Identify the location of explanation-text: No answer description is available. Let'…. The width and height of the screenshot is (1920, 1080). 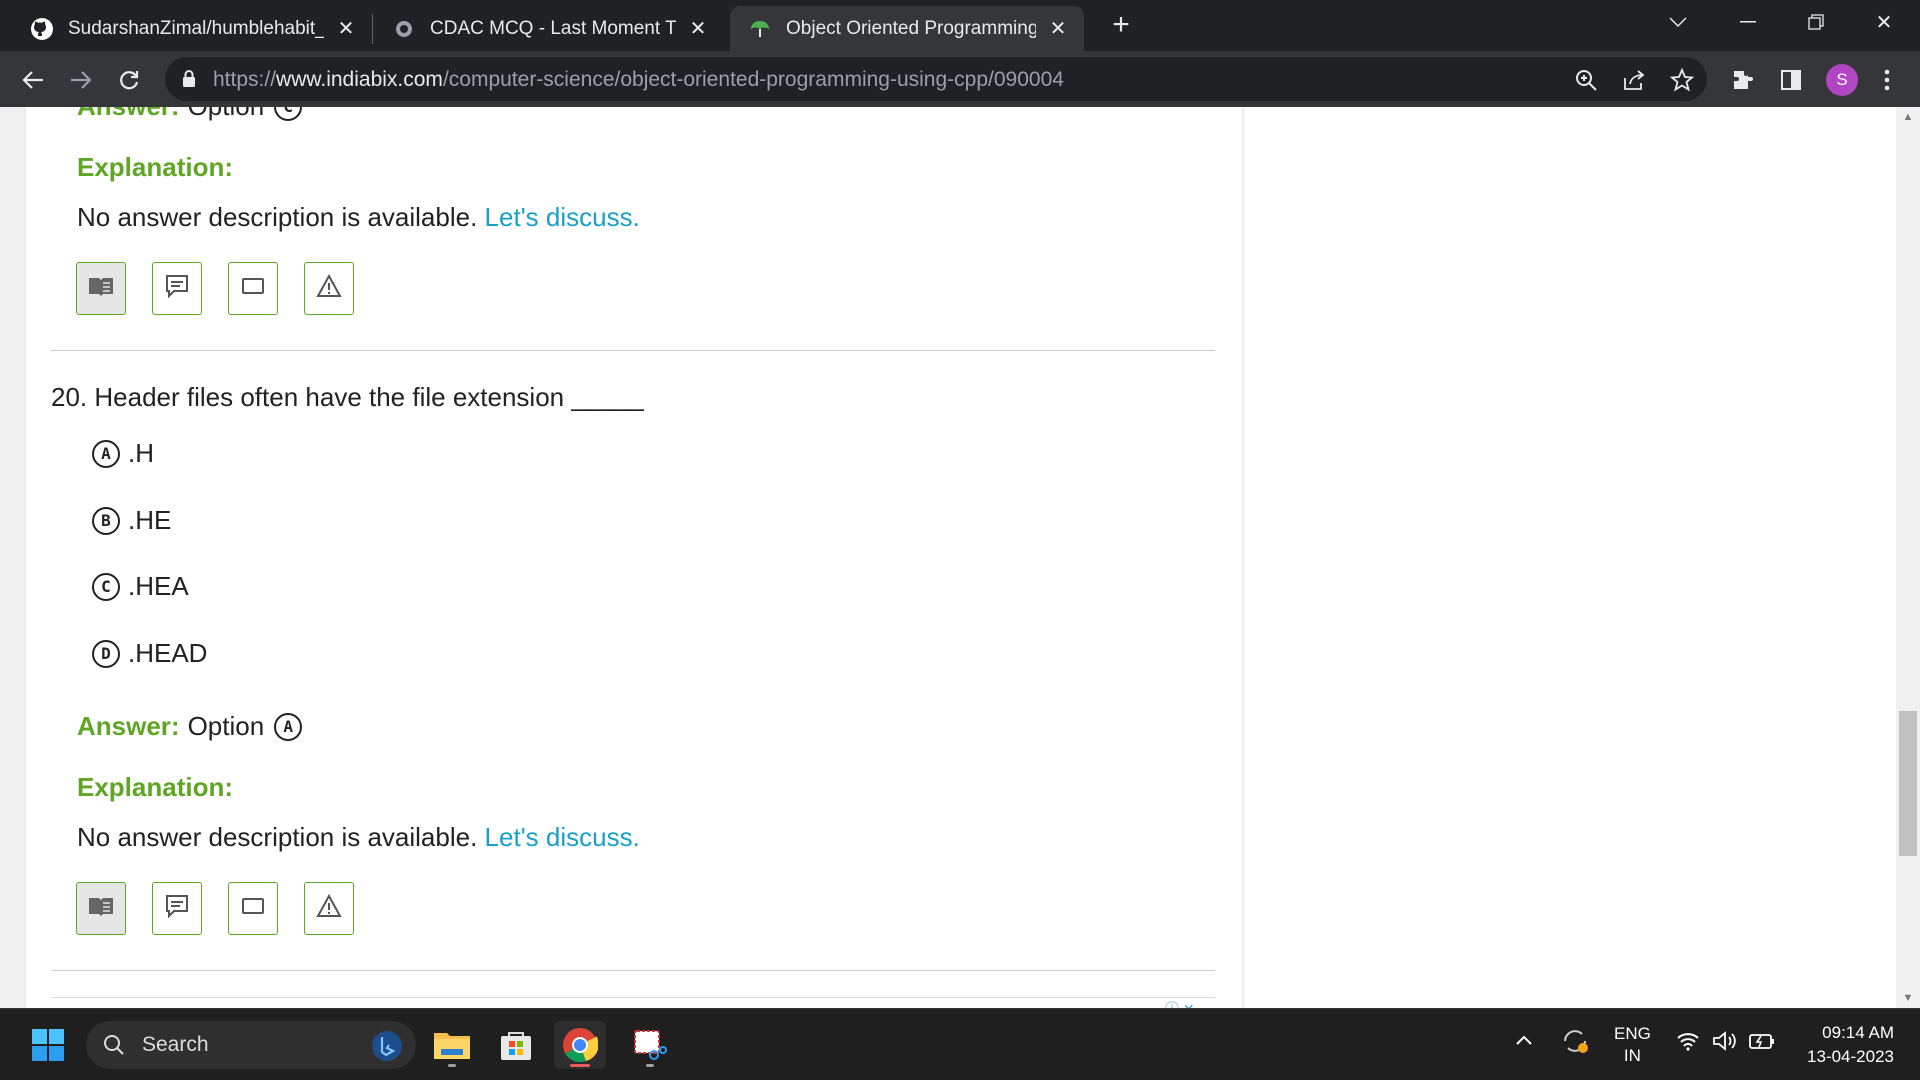
(358, 837).